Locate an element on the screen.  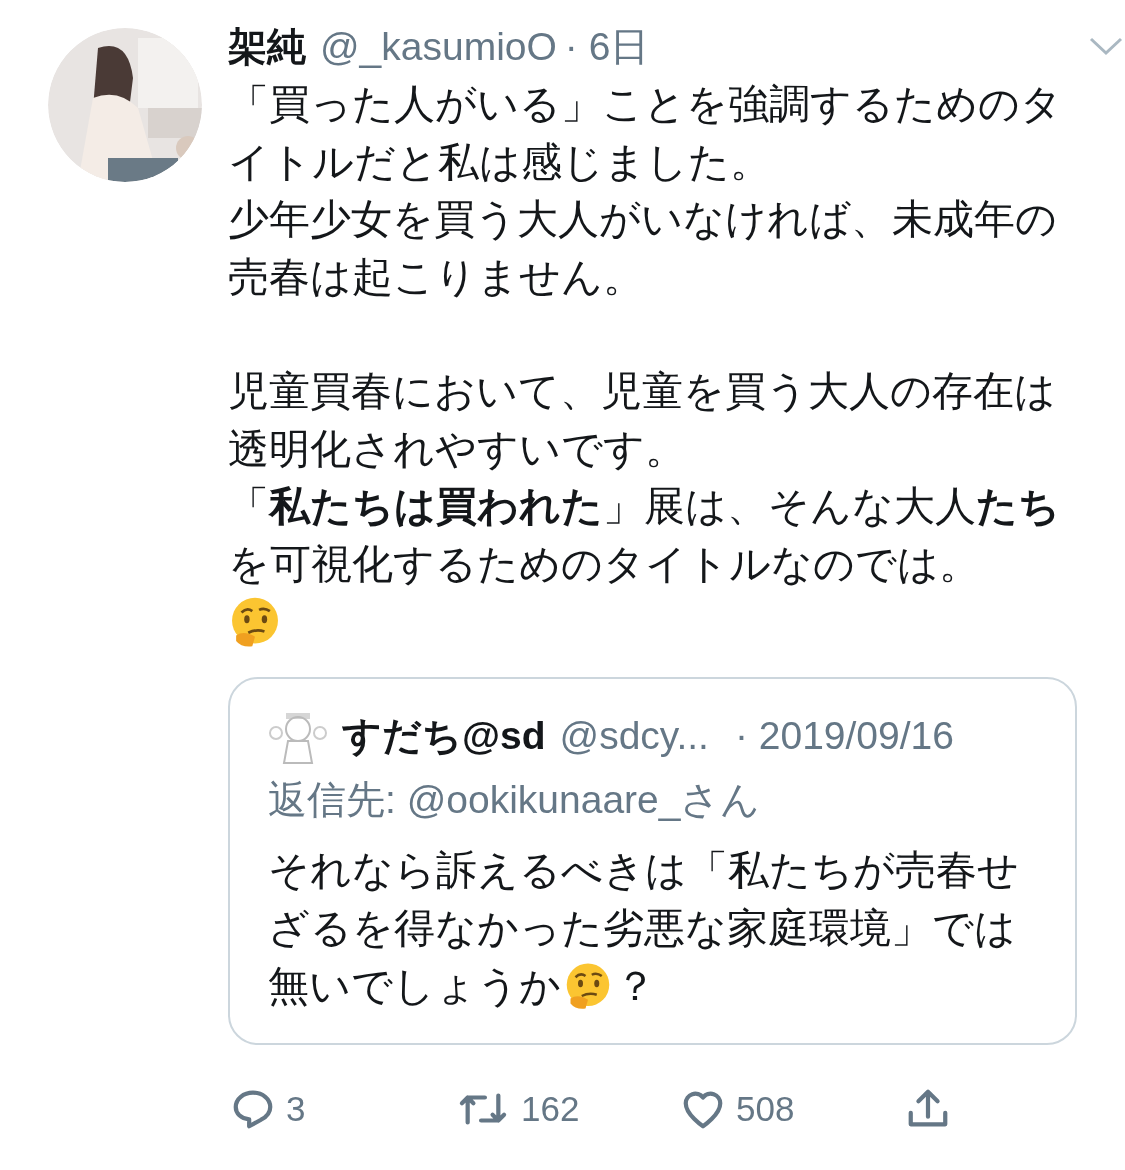
display-name: 架純 is located at coordinates (267, 46).